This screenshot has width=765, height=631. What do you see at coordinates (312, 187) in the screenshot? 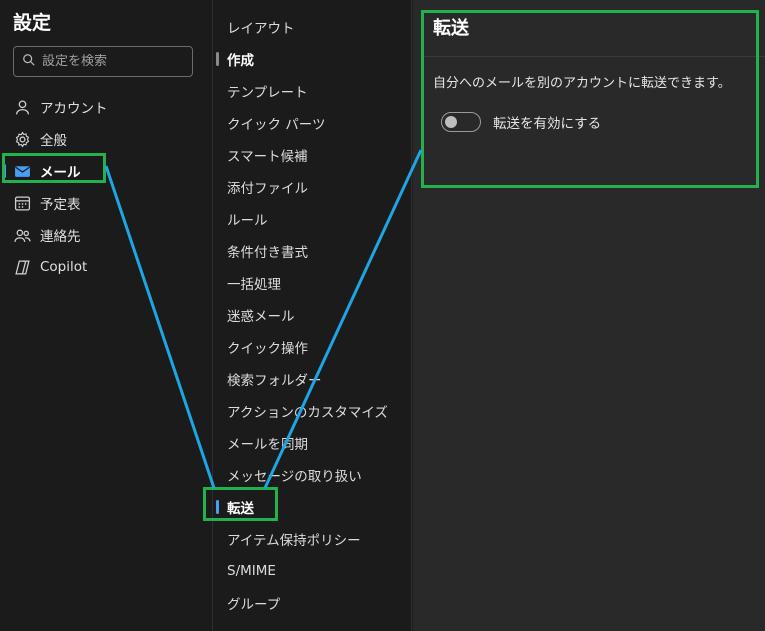
I see `mail-setting-attachments: 添付ファイル` at bounding box center [312, 187].